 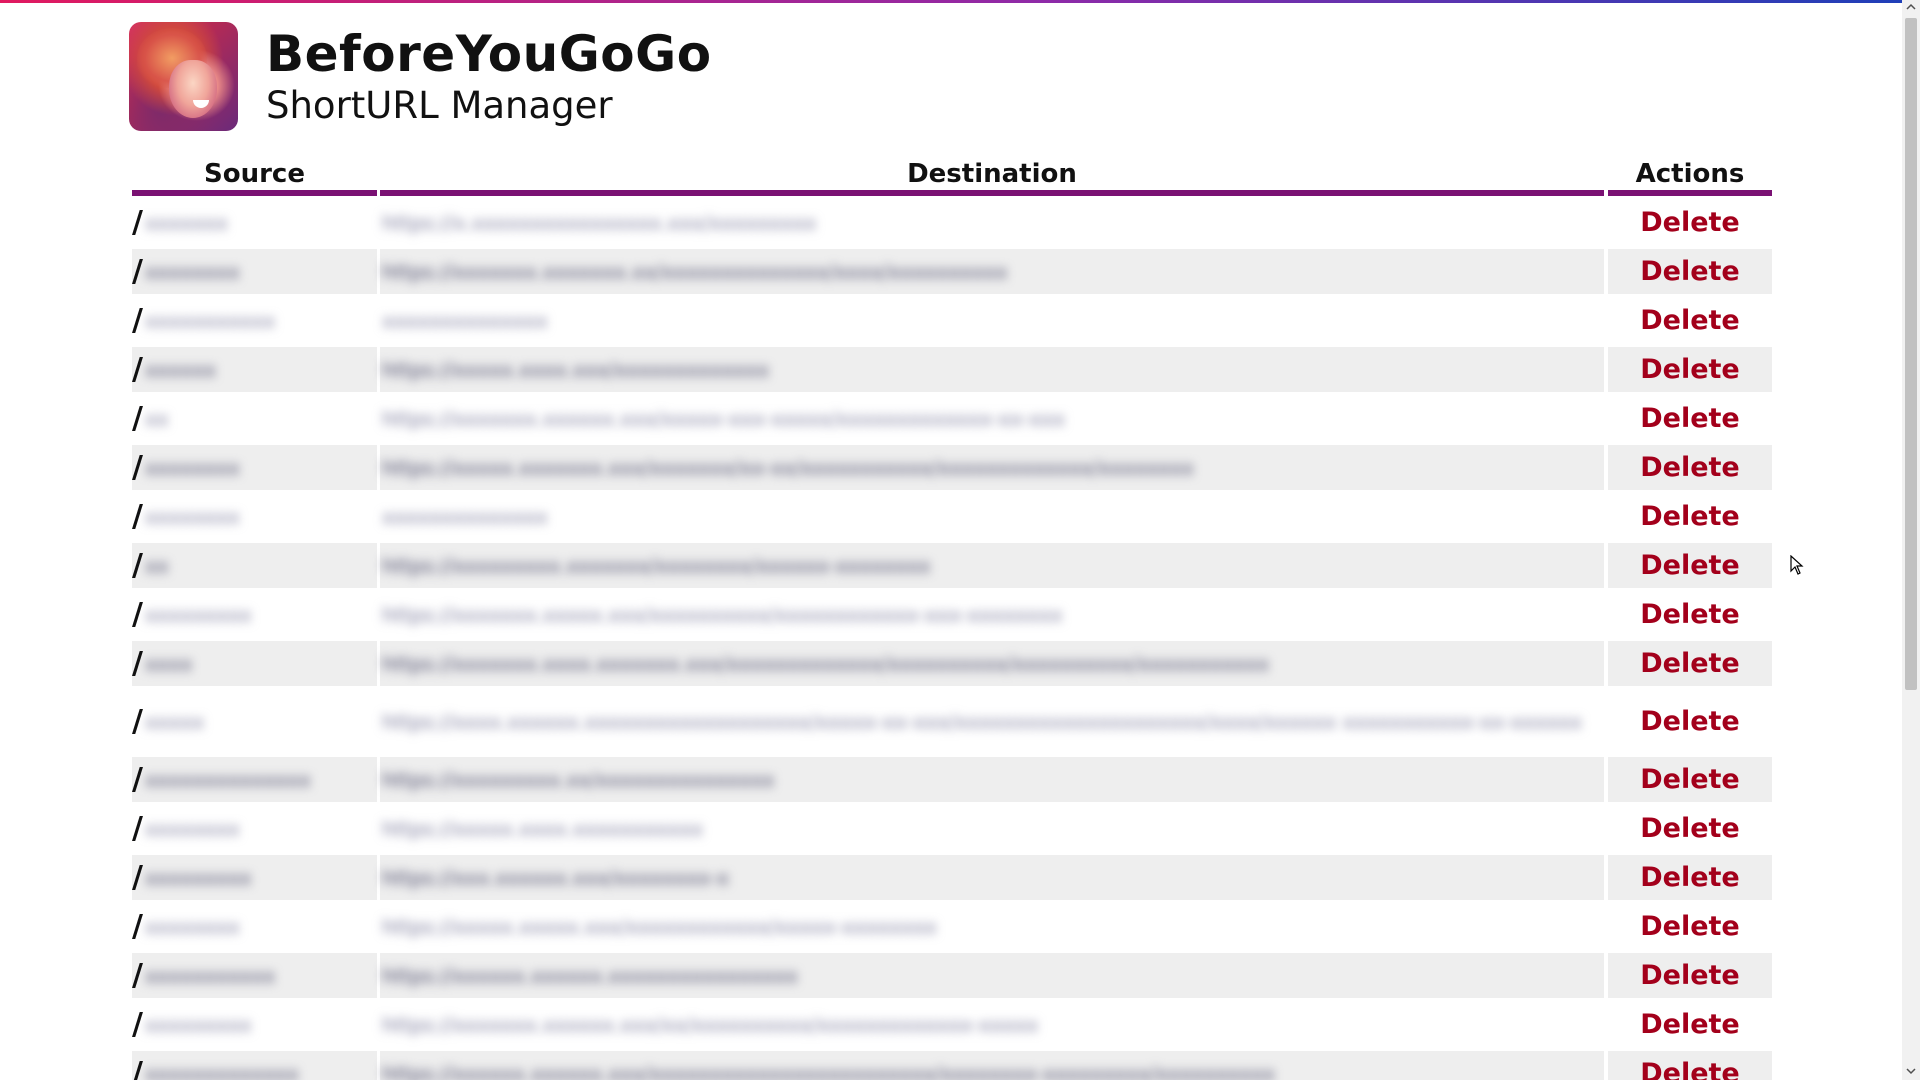 I want to click on chevron-up-icon, so click(x=1911, y=7).